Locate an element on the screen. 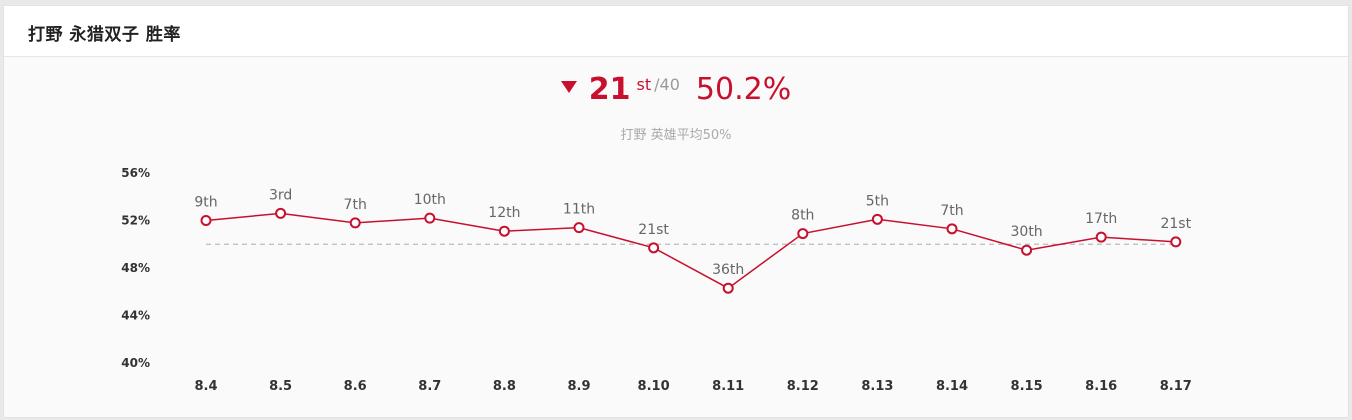 The height and width of the screenshot is (420, 1352). y-tick-label: 40% is located at coordinates (135, 363).